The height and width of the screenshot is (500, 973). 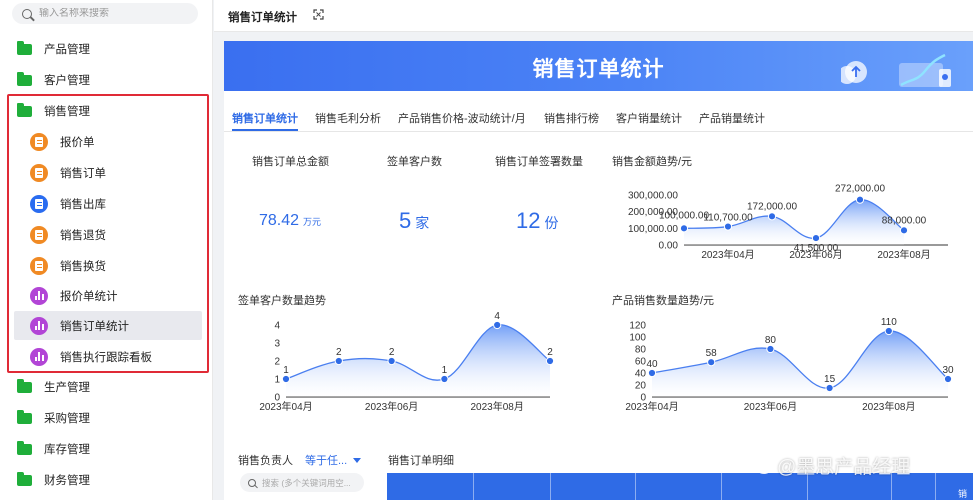 I want to click on stat-value: 12, so click(x=528, y=220).